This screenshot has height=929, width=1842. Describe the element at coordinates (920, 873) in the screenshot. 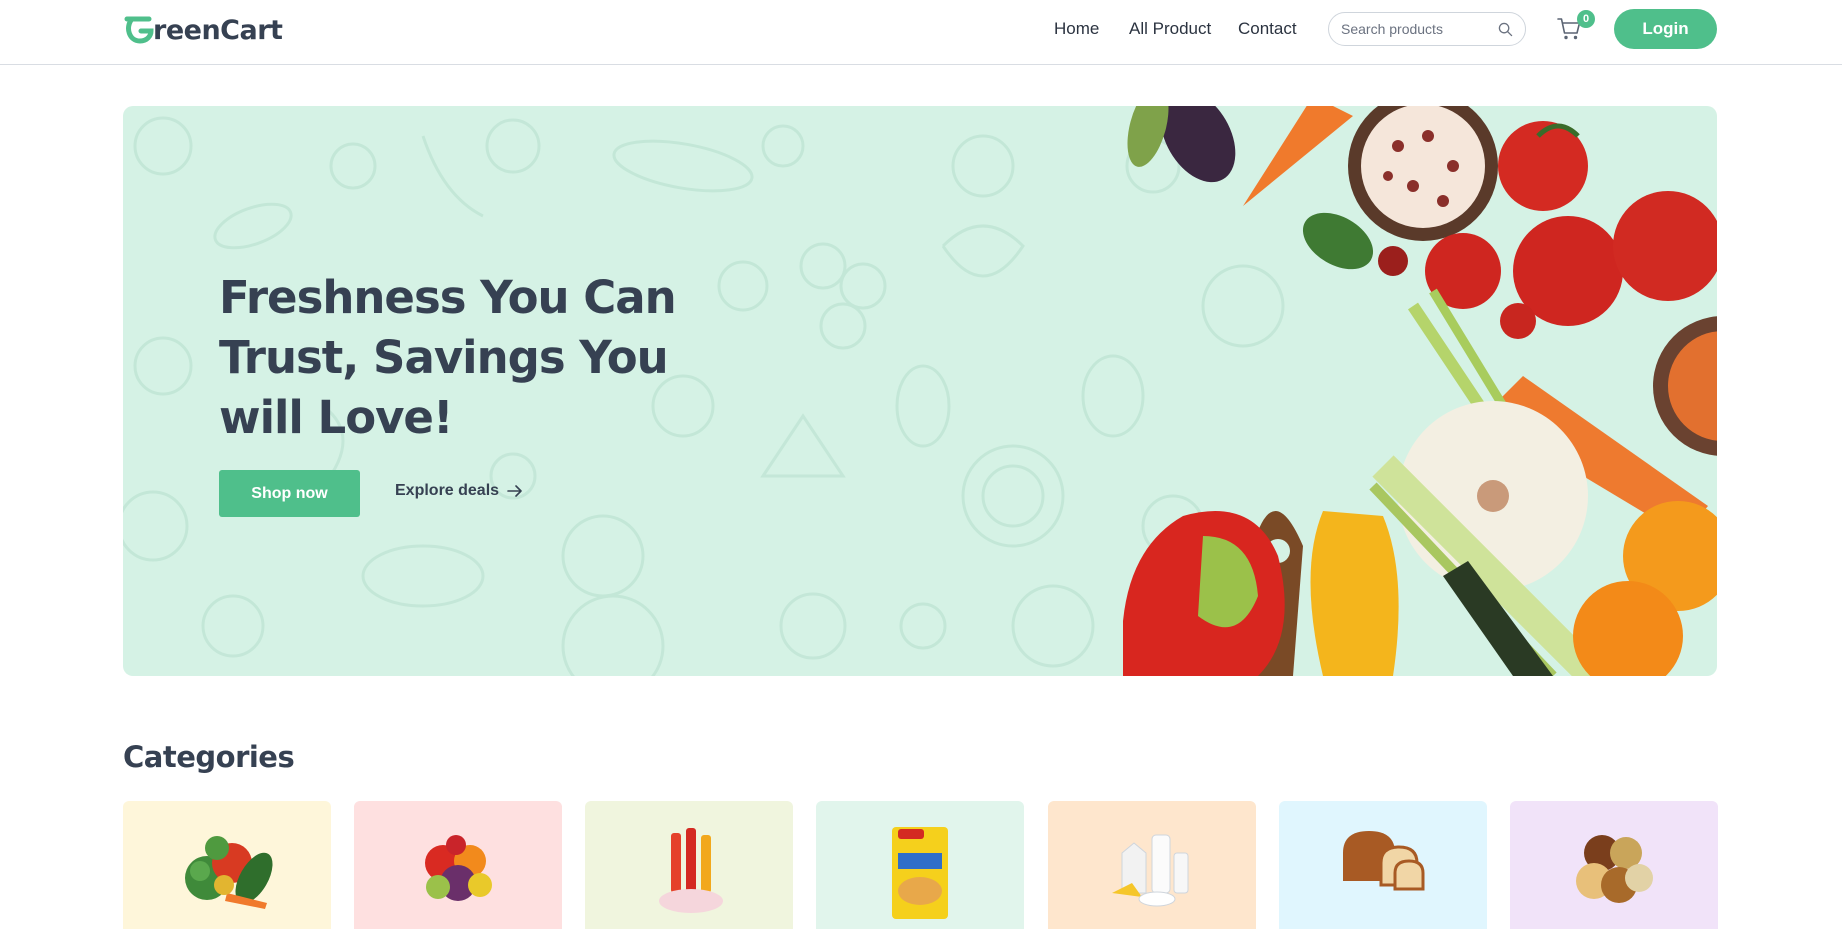

I see `instant-noodles-icon` at that location.